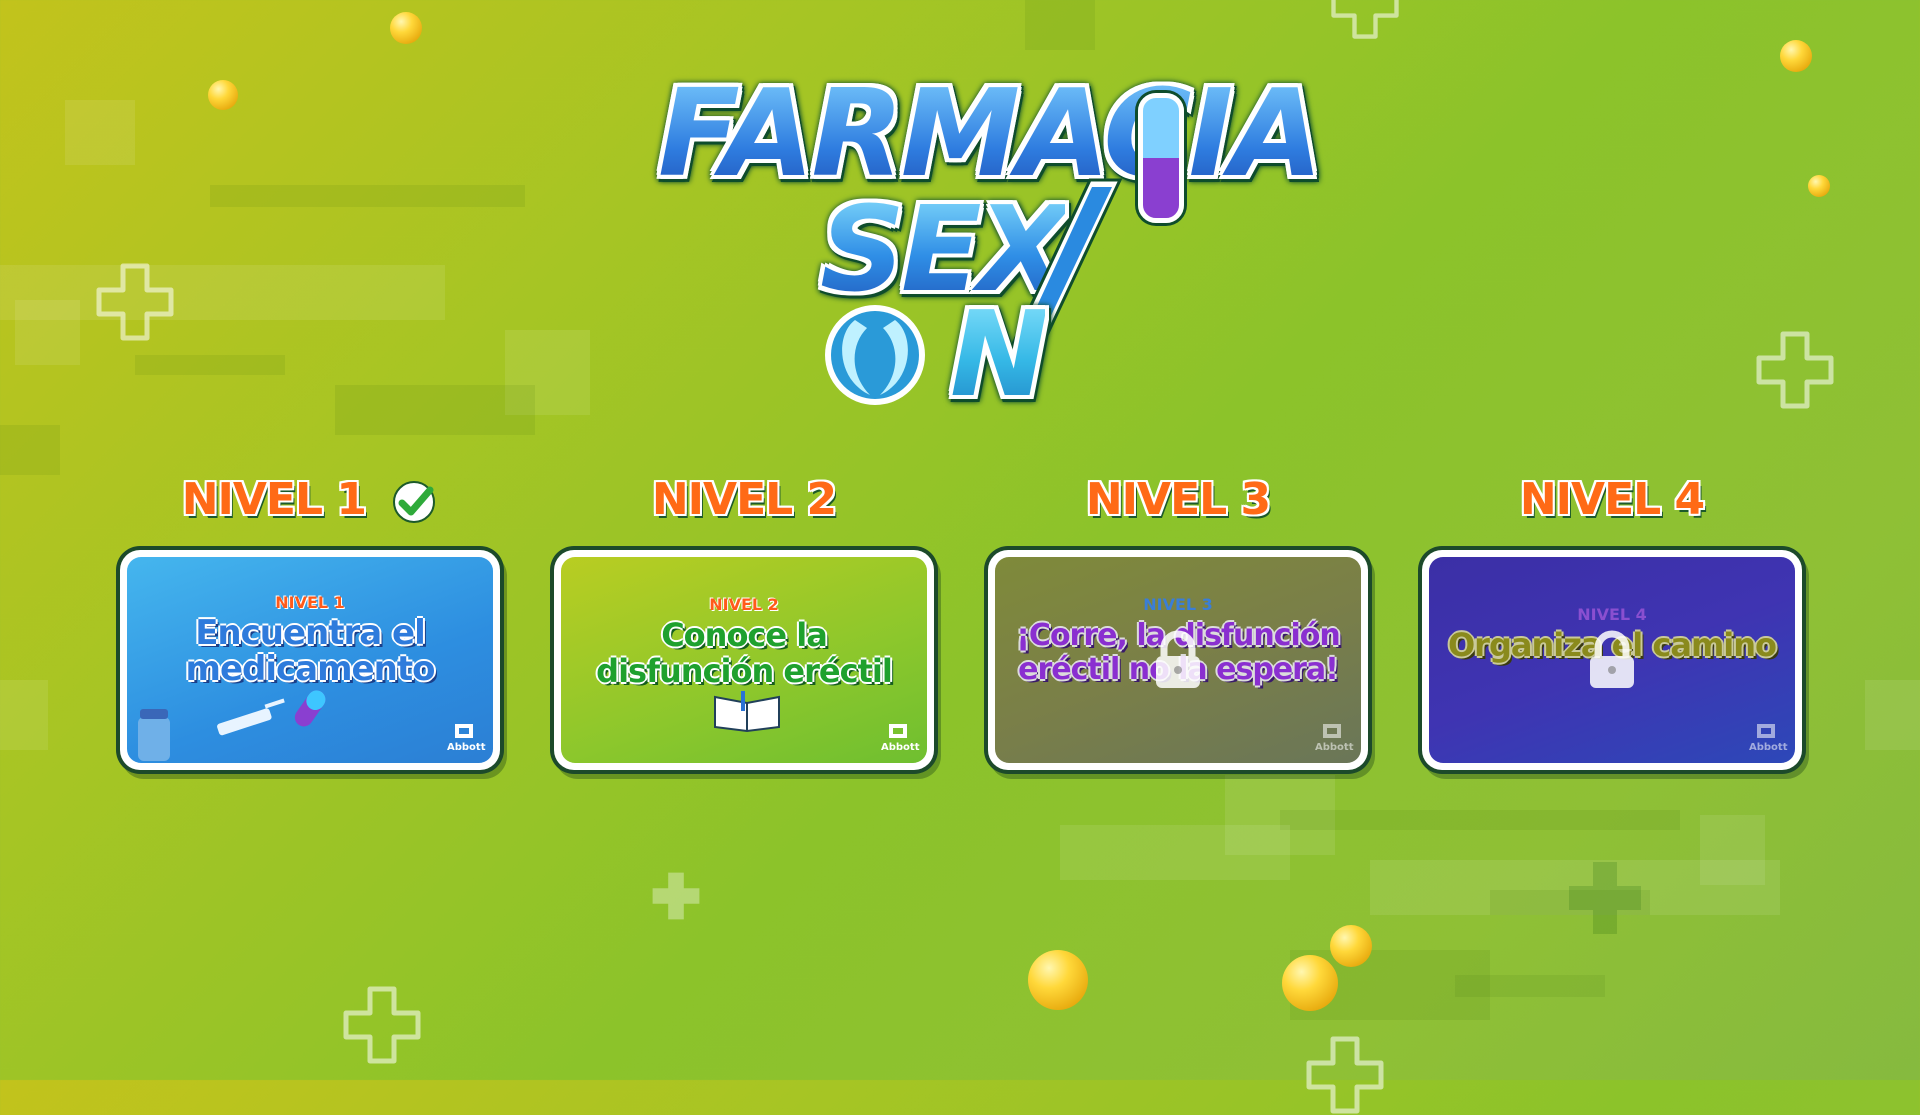 The height and width of the screenshot is (1115, 1920). Describe the element at coordinates (310, 602) in the screenshot. I see `card-level-label: NIVEL 1` at that location.